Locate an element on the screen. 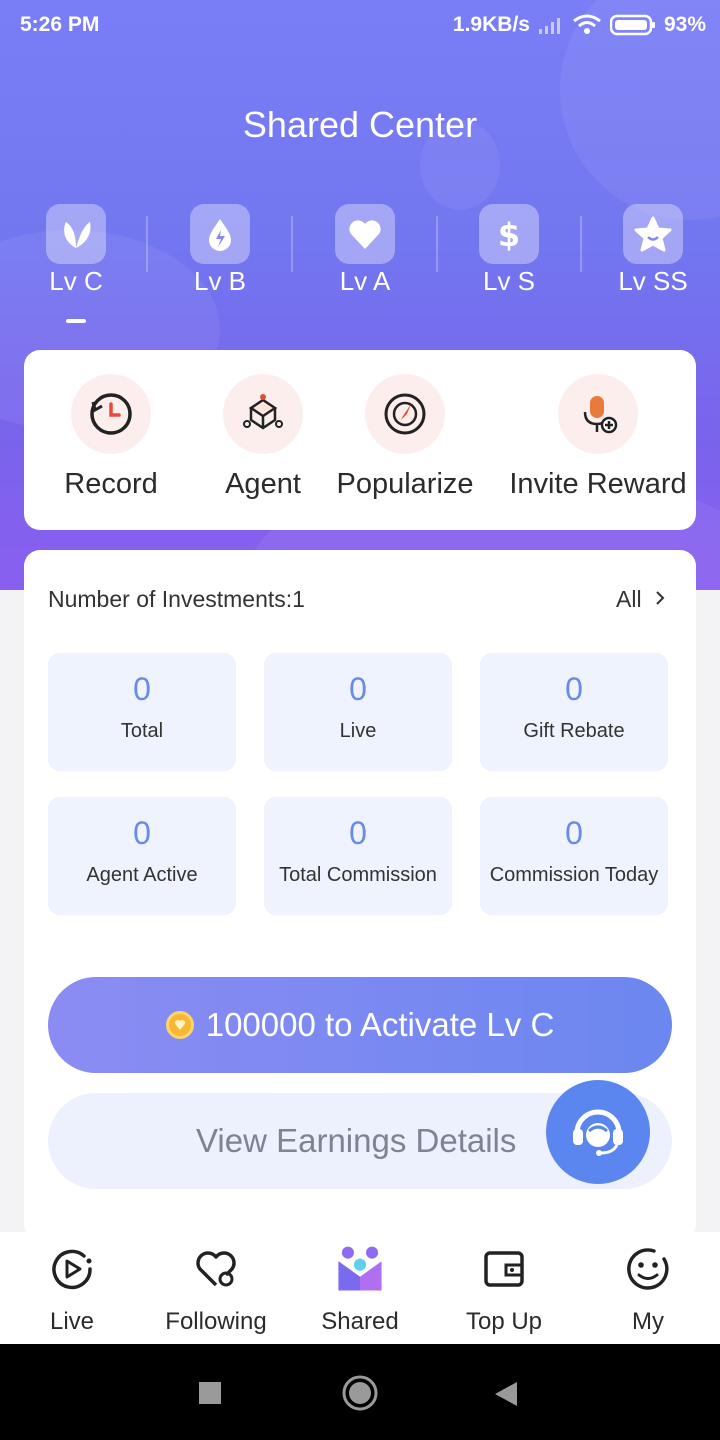 Image resolution: width=720 pixels, height=1440 pixels. drop-icon is located at coordinates (220, 234).